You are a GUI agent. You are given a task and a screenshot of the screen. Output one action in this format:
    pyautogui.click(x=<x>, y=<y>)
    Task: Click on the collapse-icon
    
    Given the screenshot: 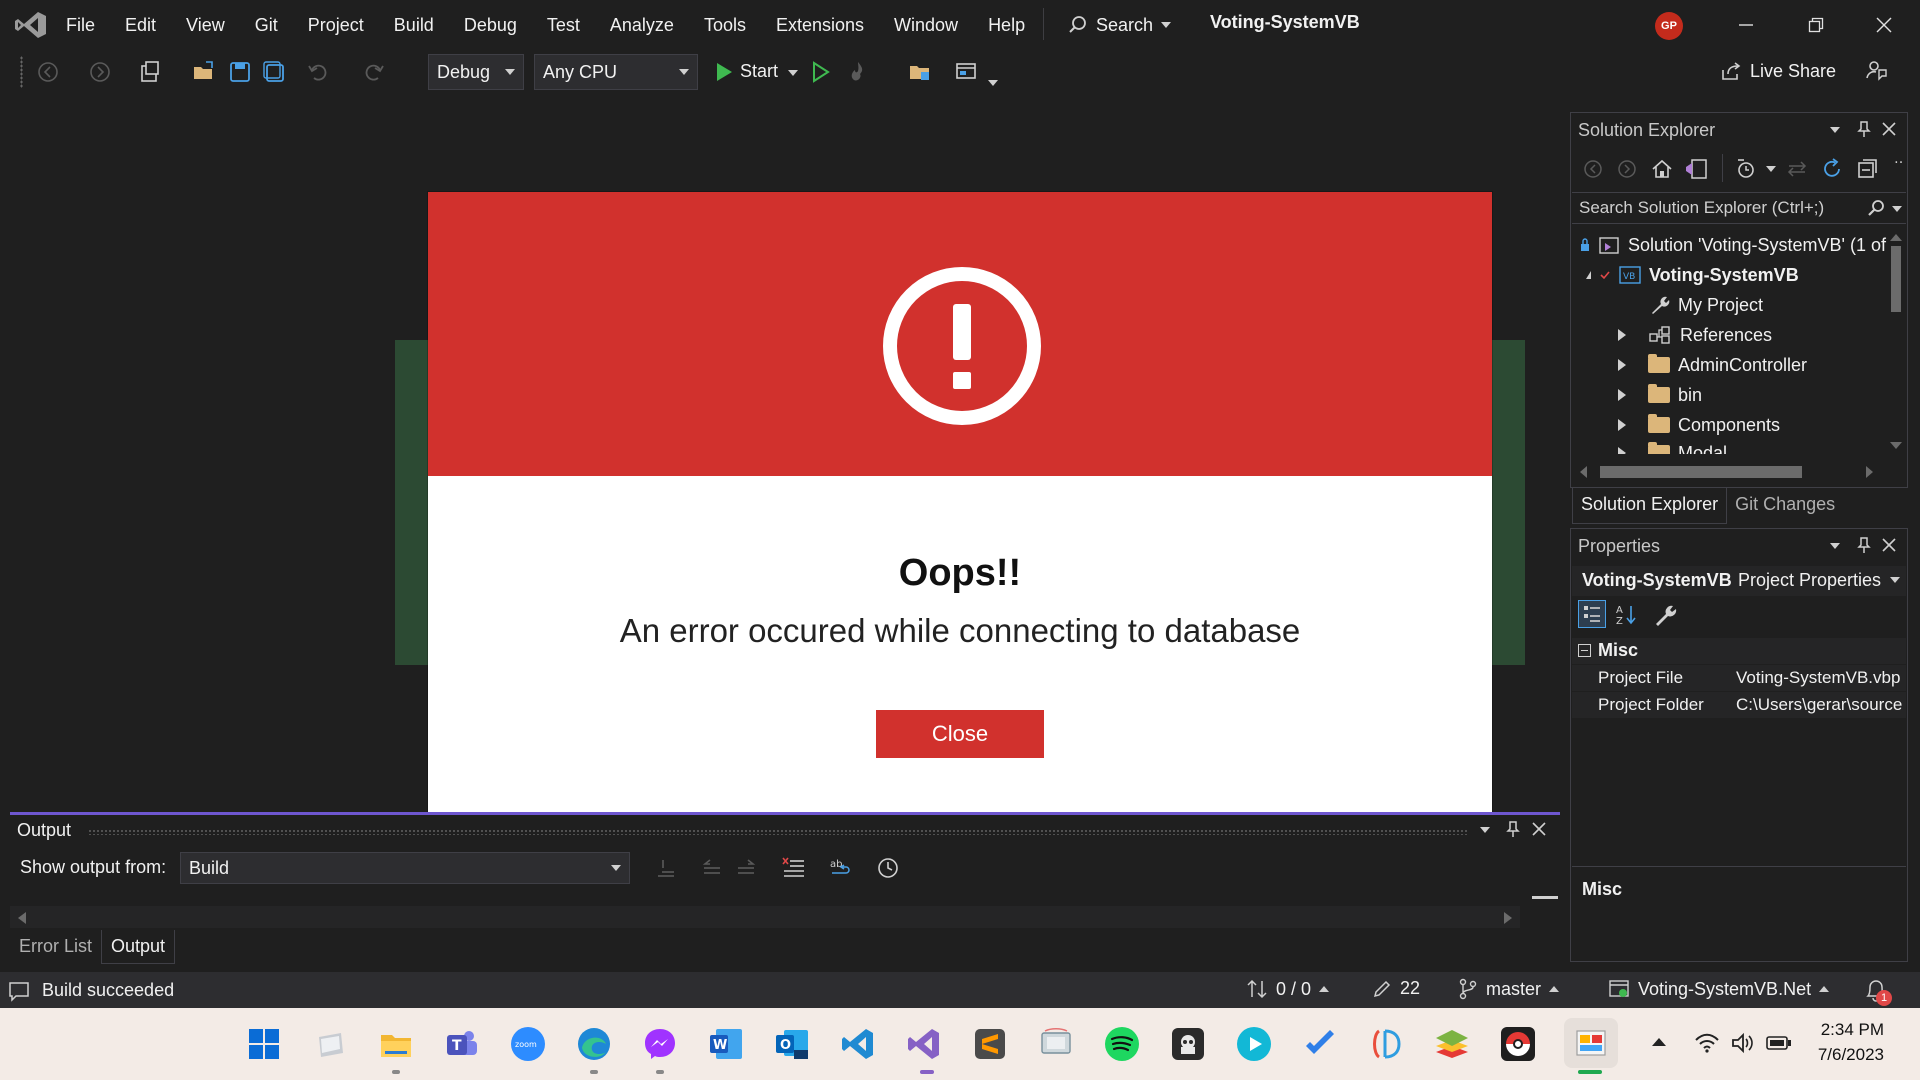 What is the action you would take?
    pyautogui.click(x=1584, y=650)
    